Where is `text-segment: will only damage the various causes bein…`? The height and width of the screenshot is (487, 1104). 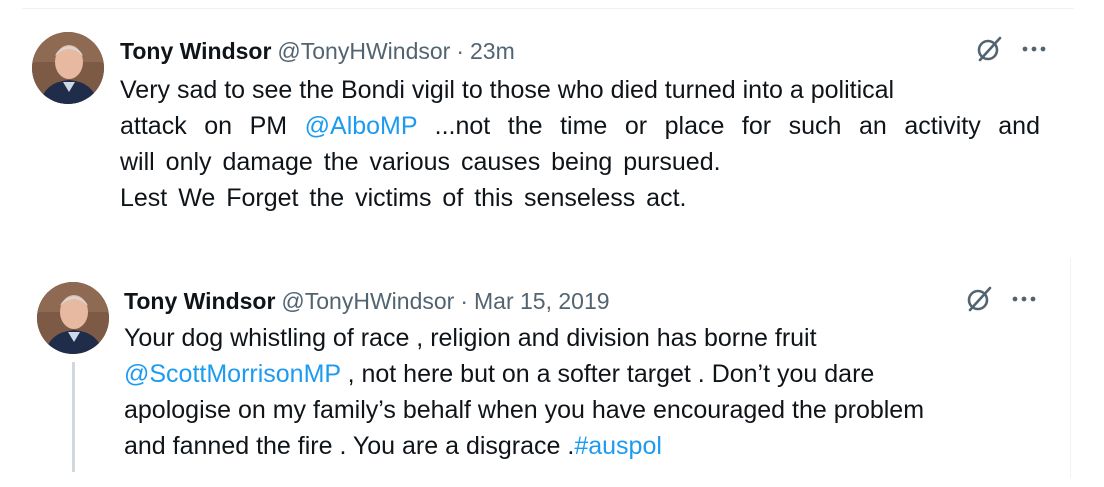 text-segment: will only damage the various causes bein… is located at coordinates (420, 162).